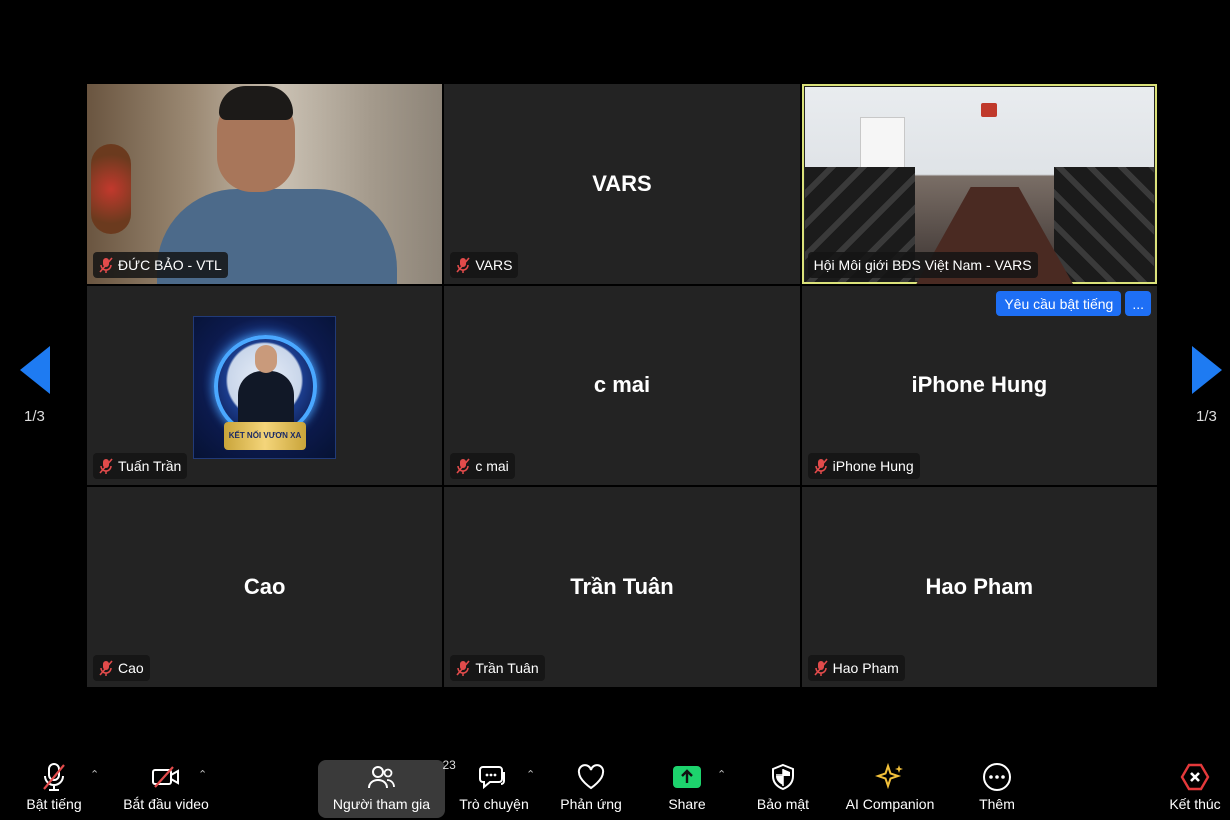  I want to click on participant-display-name: VARS, so click(622, 183).